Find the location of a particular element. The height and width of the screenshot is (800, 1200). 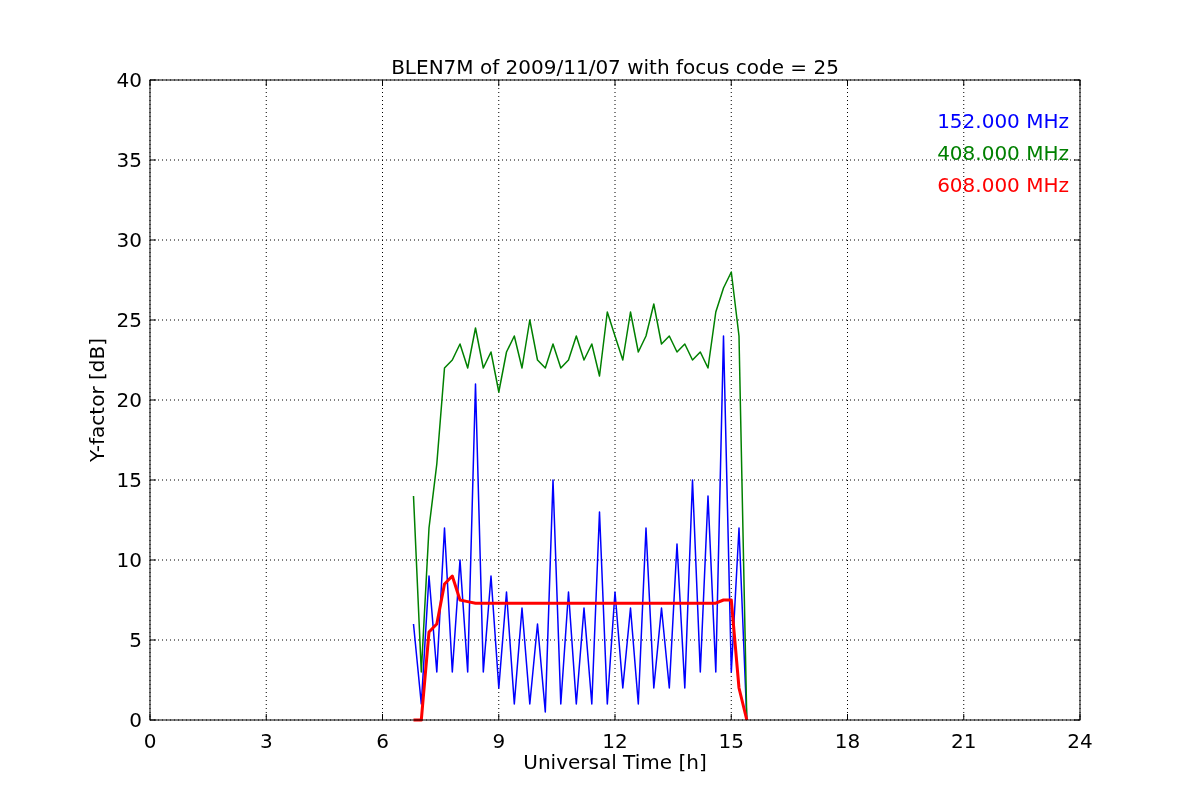

y-tick-label: 35 is located at coordinates (129, 160).